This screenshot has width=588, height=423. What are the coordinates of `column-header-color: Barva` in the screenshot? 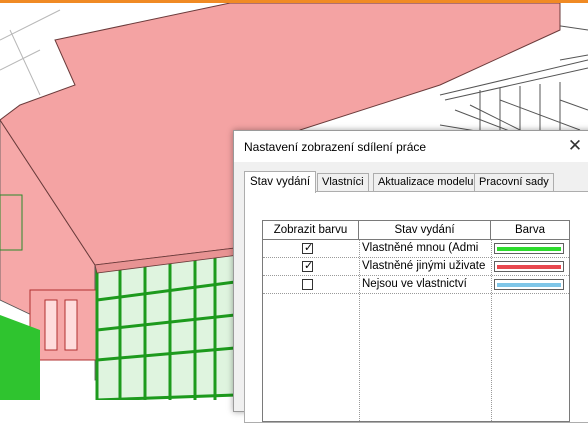 It's located at (530, 230).